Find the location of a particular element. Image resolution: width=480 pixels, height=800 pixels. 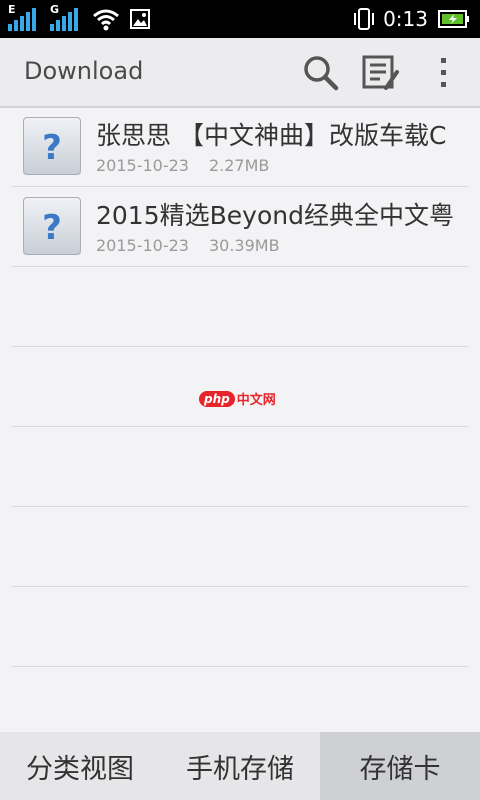

watermark-php: php is located at coordinates (217, 398).